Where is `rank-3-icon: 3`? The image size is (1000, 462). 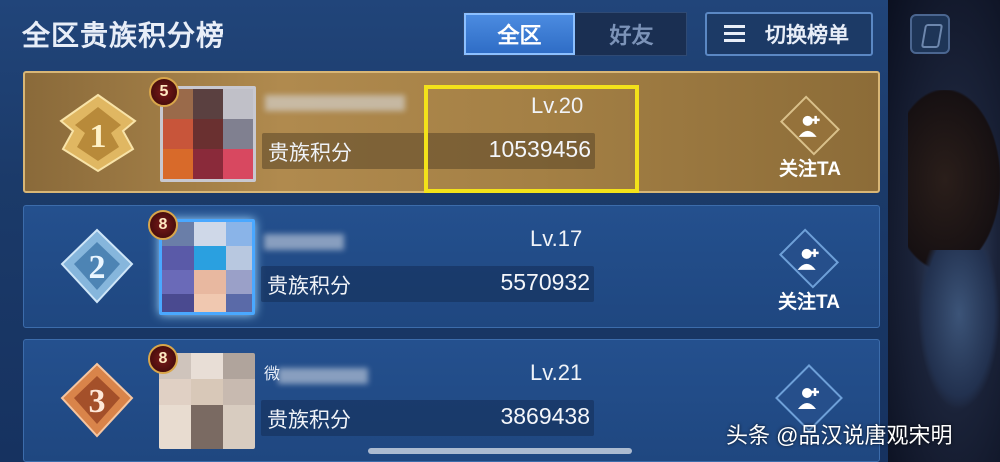
rank-3-icon: 3 is located at coordinates (97, 400).